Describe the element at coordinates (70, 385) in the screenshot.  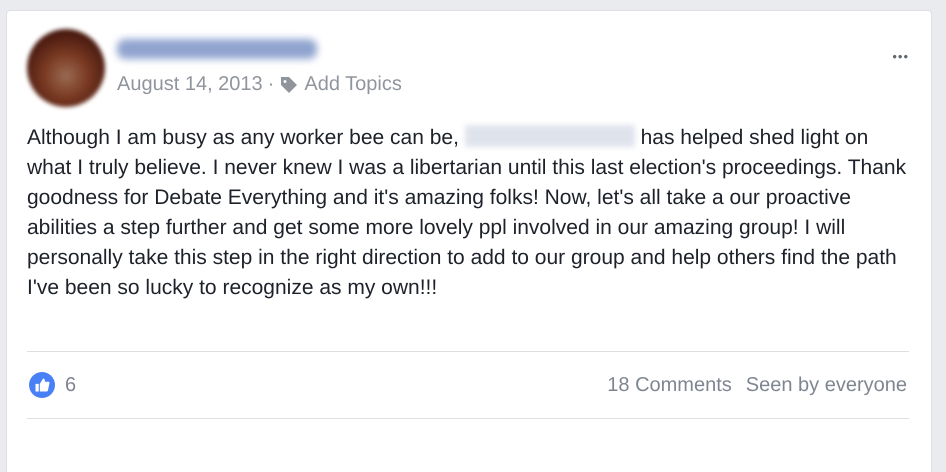
I see `like-count: 6` at that location.